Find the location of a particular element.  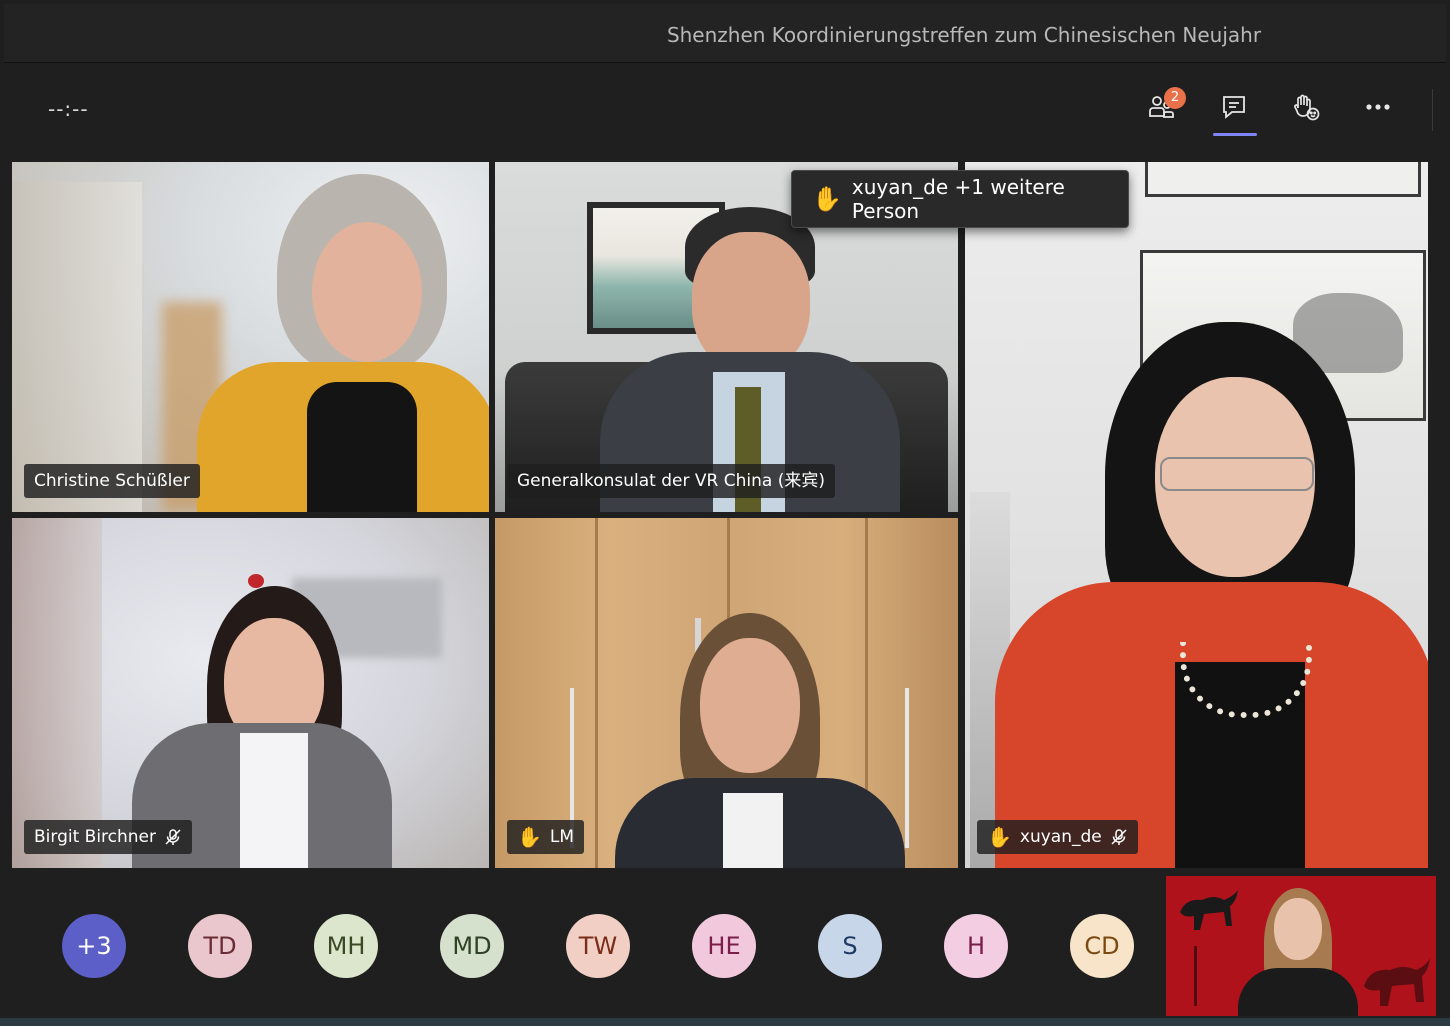

active-tab-indicator is located at coordinates (1235, 134).